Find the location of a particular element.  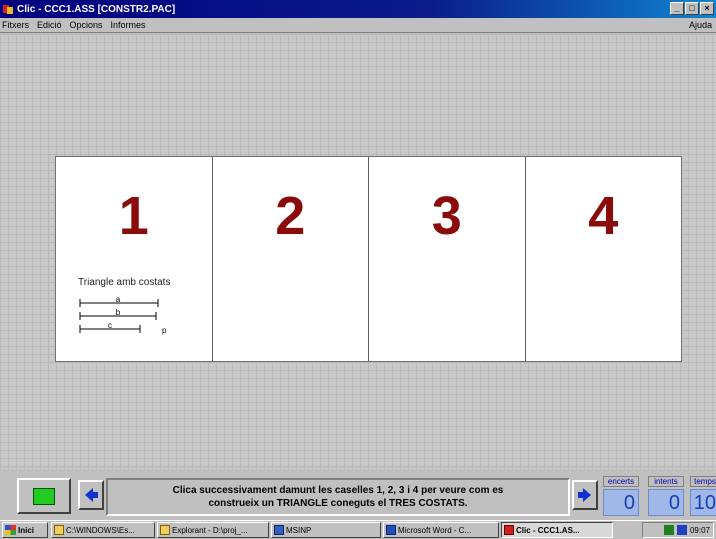

volume-icon is located at coordinates (681, 530).